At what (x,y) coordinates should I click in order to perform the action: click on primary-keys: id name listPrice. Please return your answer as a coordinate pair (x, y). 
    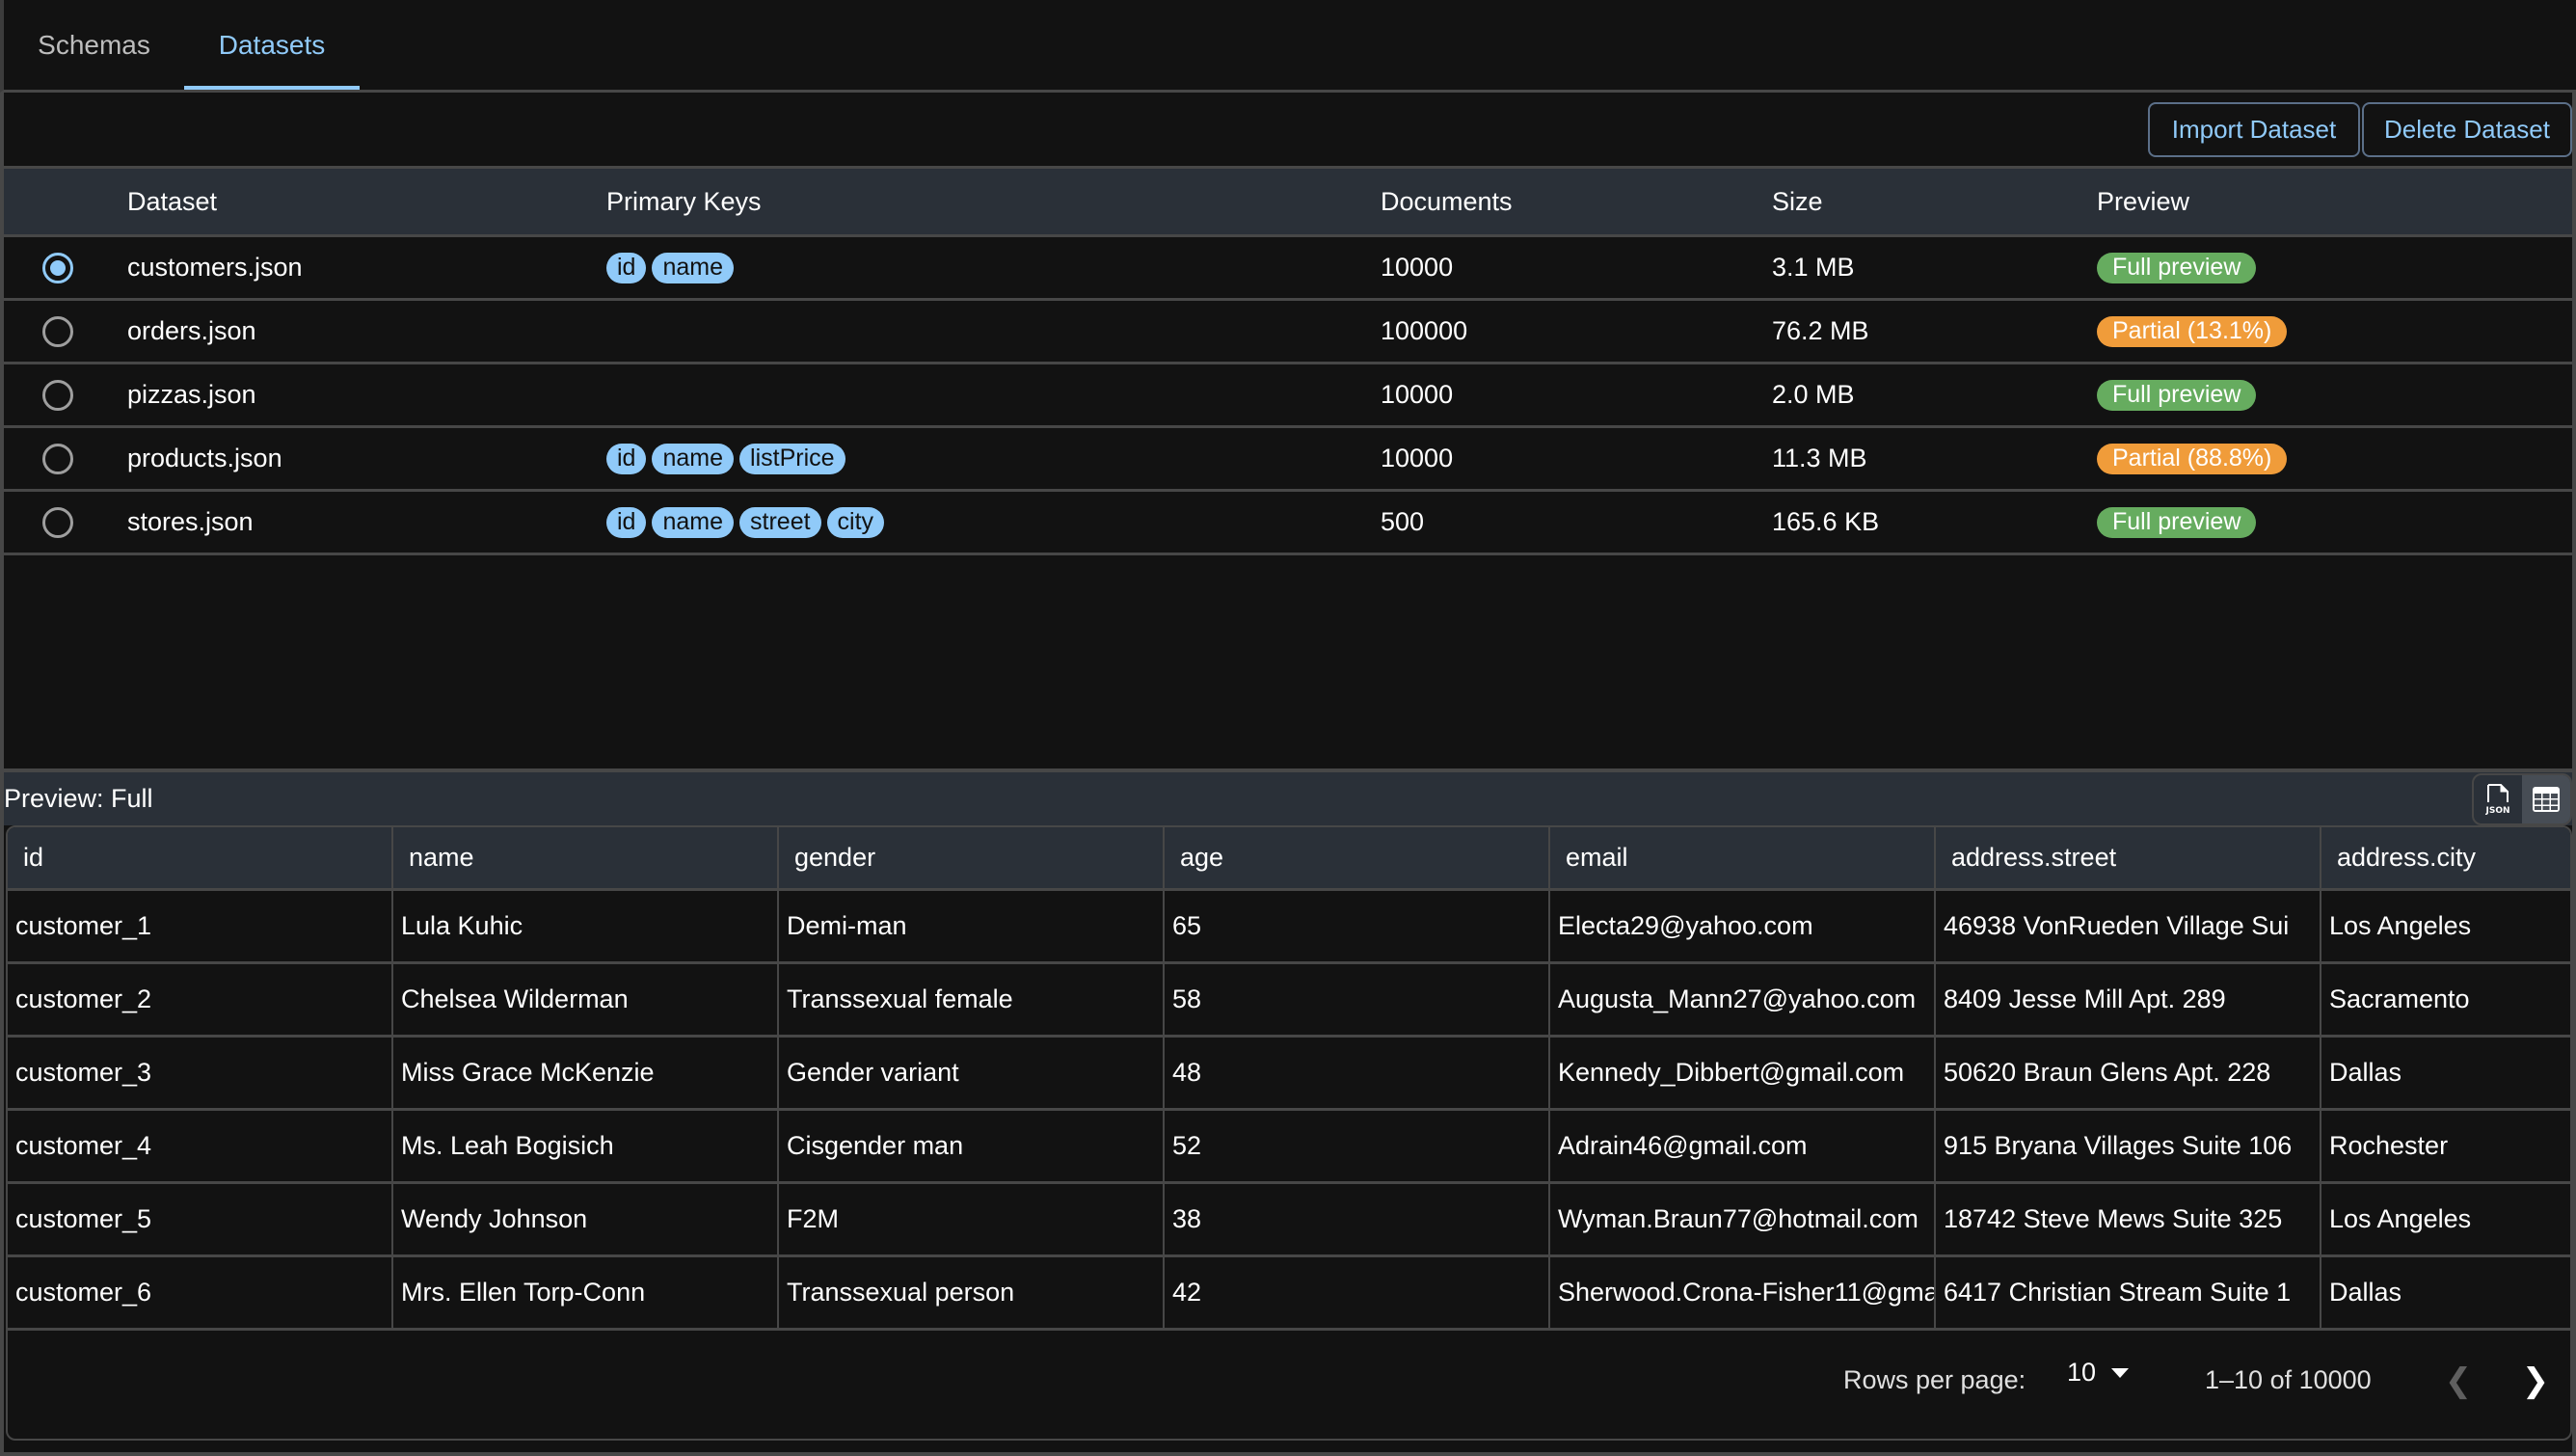
    Looking at the image, I should click on (726, 458).